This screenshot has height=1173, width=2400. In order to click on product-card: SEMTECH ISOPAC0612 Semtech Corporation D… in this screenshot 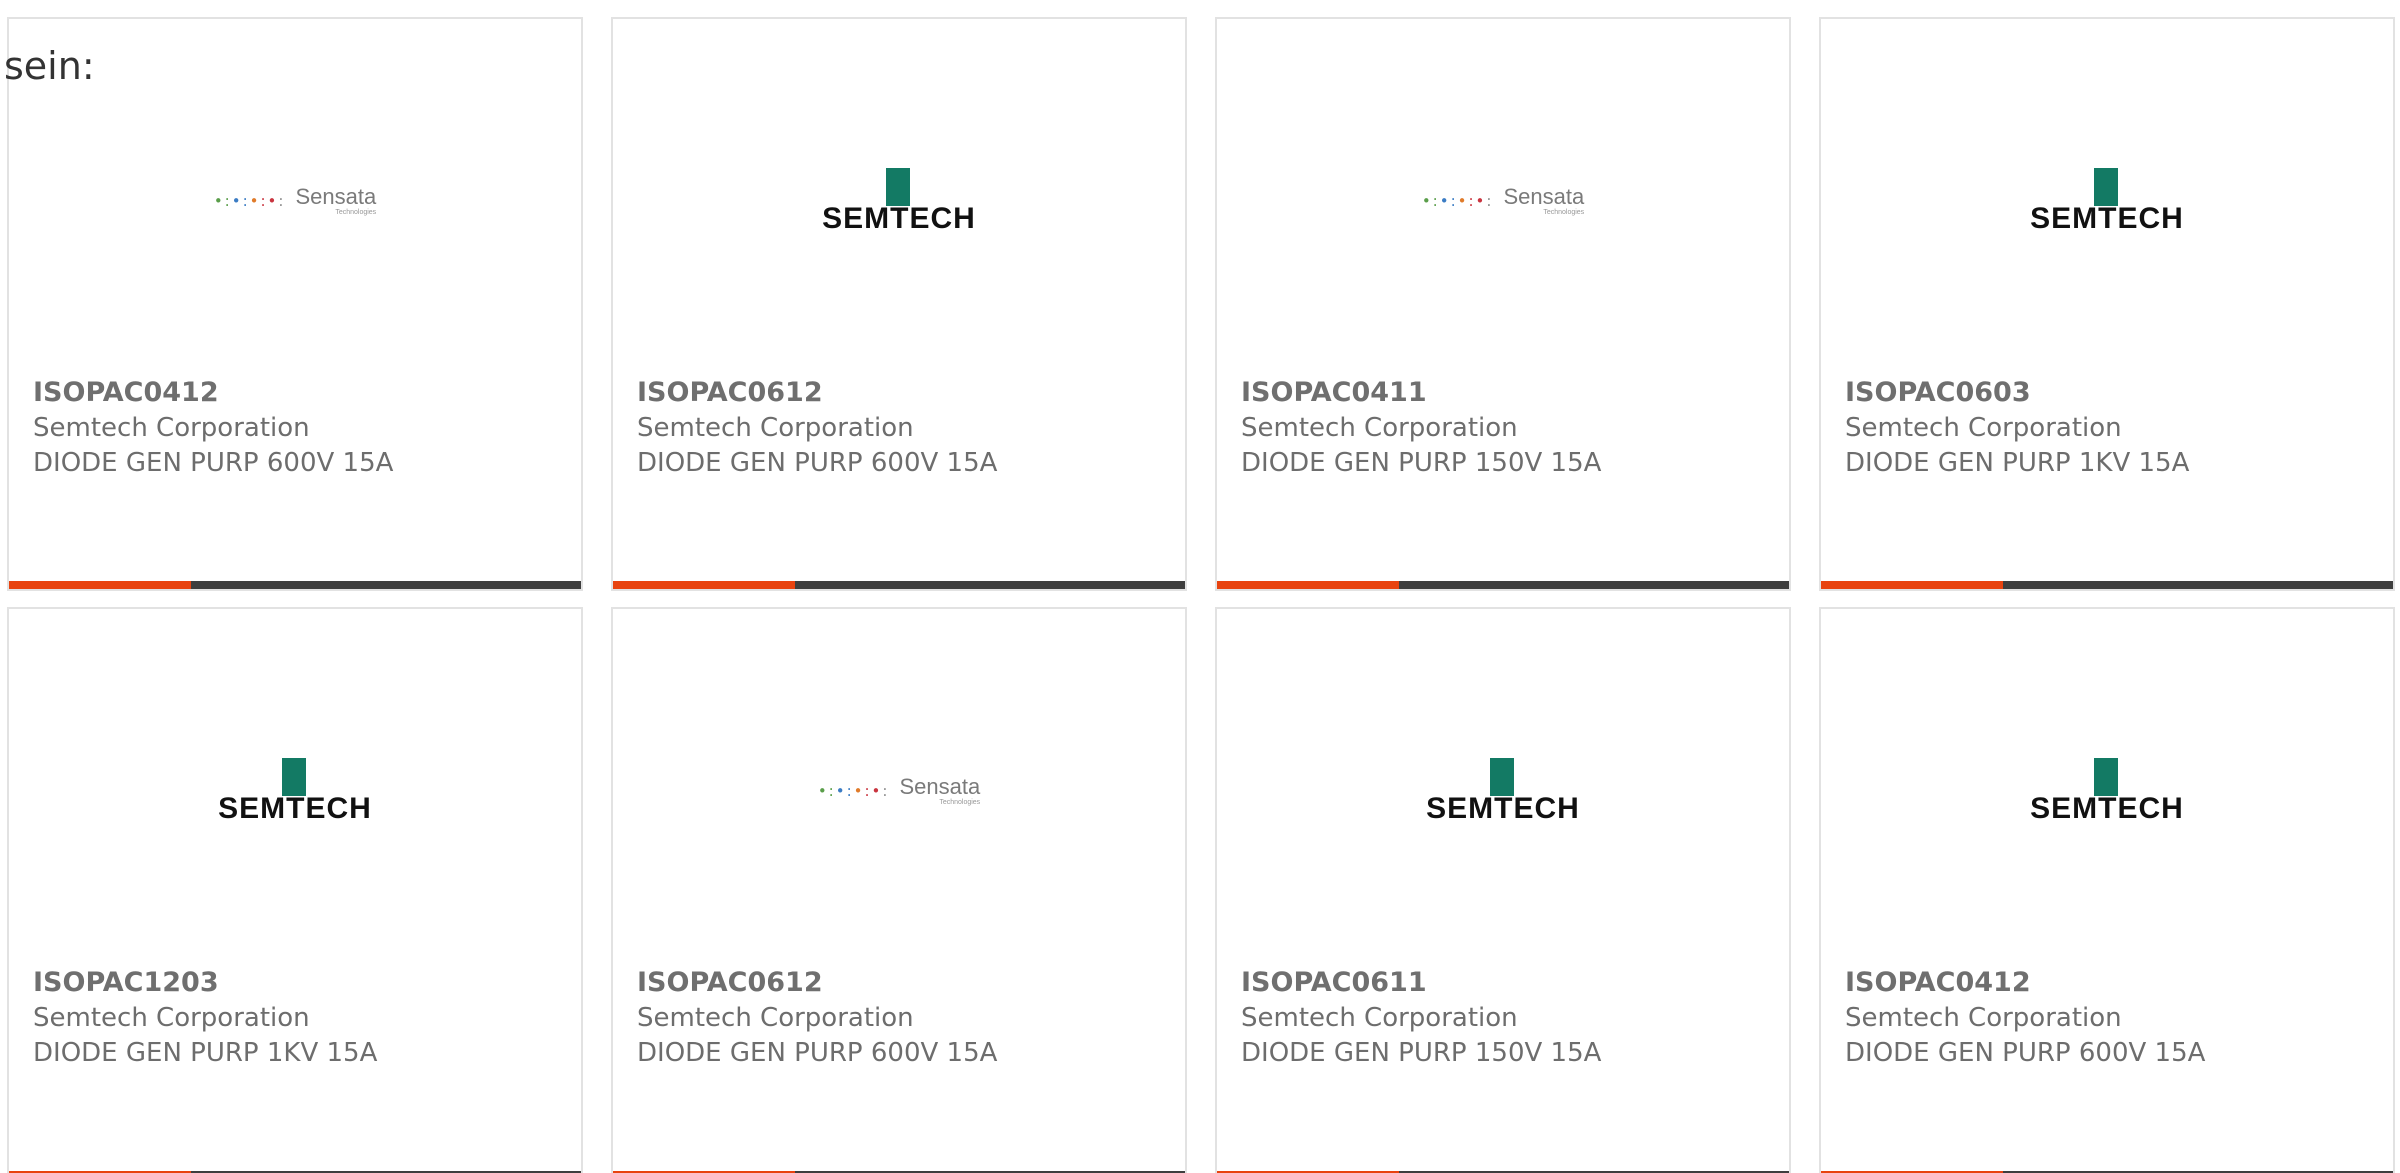, I will do `click(899, 304)`.